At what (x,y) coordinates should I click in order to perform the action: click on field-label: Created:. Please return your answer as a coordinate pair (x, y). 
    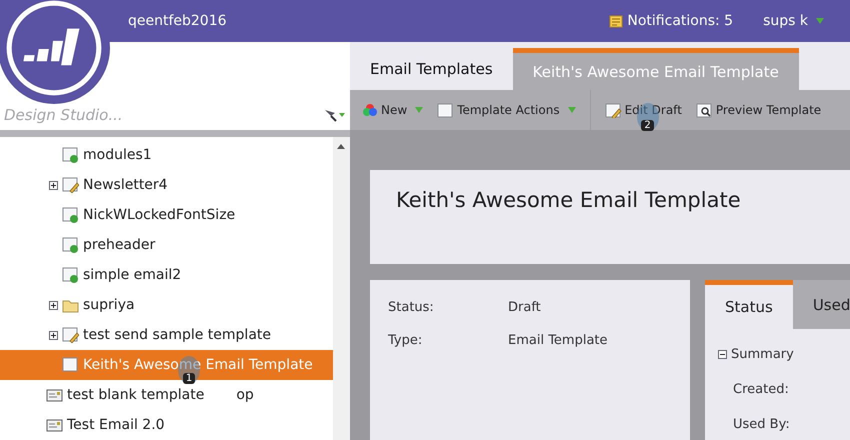
    Looking at the image, I should click on (761, 389).